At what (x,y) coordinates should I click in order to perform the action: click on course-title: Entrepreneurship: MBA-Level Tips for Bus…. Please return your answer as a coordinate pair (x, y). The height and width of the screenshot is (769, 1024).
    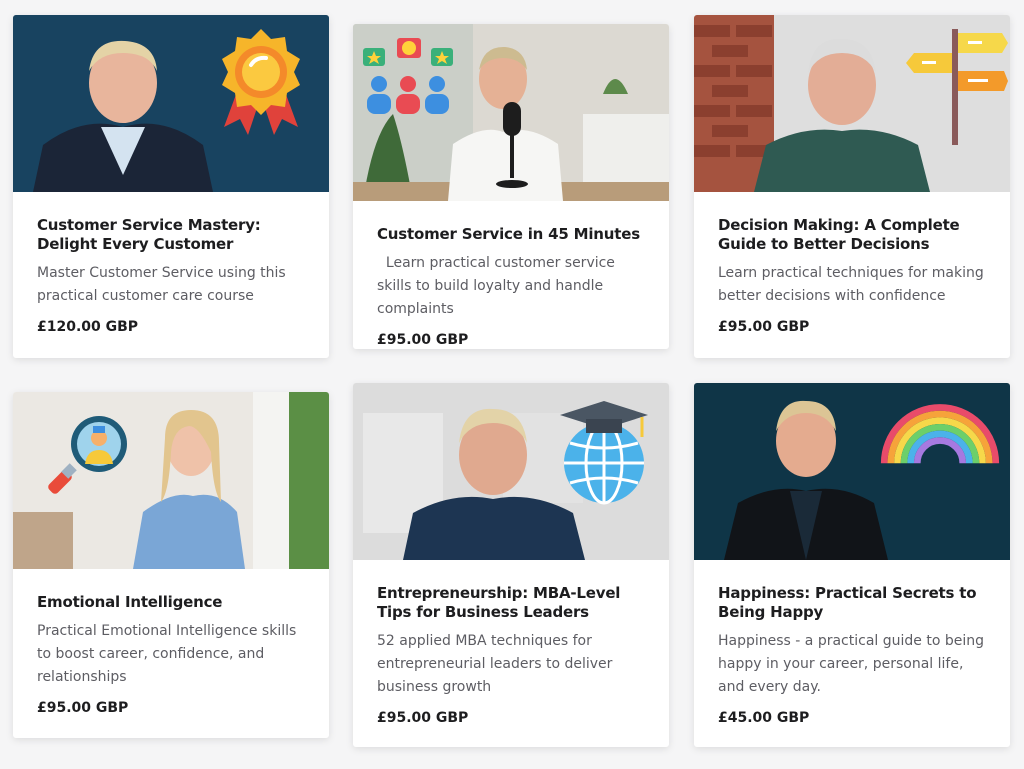
    Looking at the image, I should click on (511, 603).